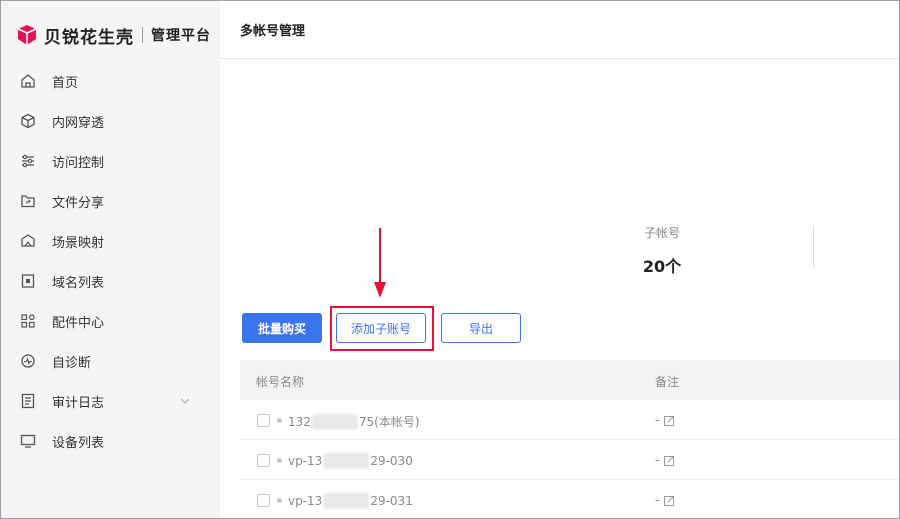 The height and width of the screenshot is (519, 900). What do you see at coordinates (481, 328) in the screenshot?
I see `export-button: 导出` at bounding box center [481, 328].